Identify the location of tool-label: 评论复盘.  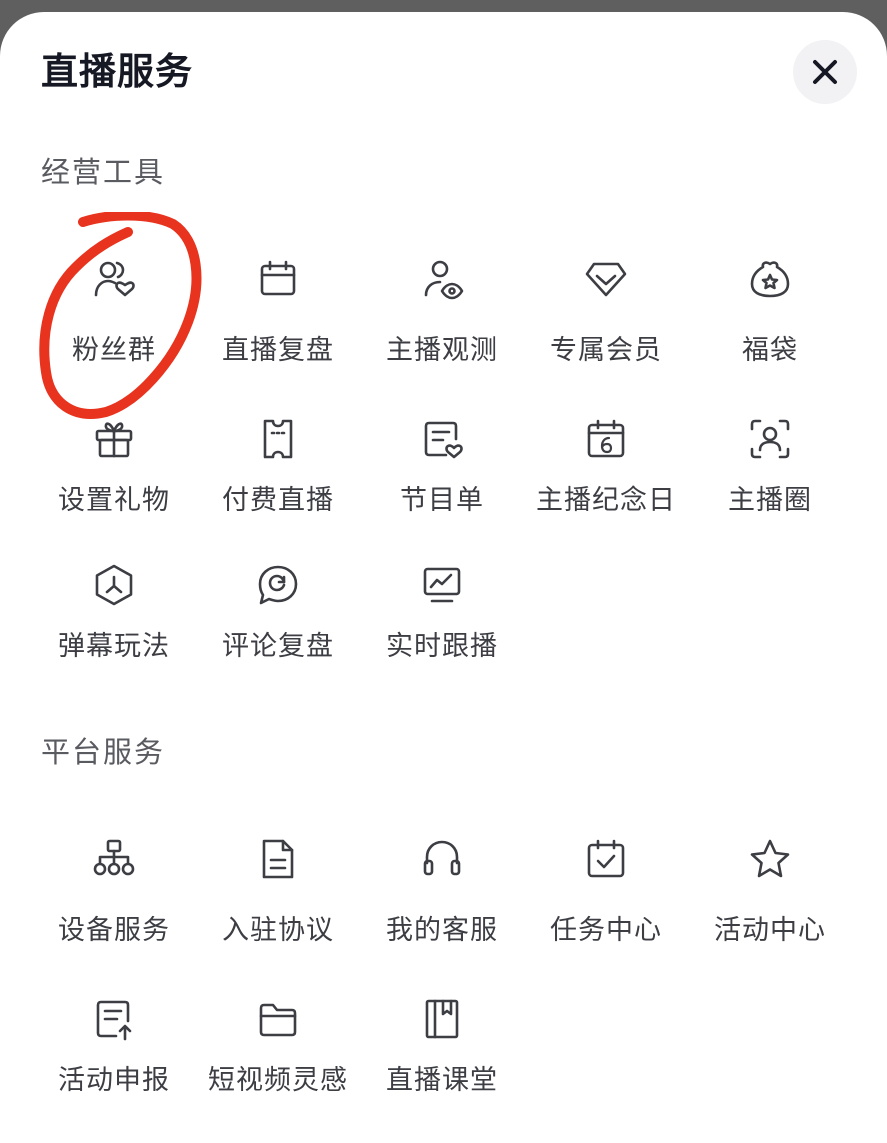
(278, 646).